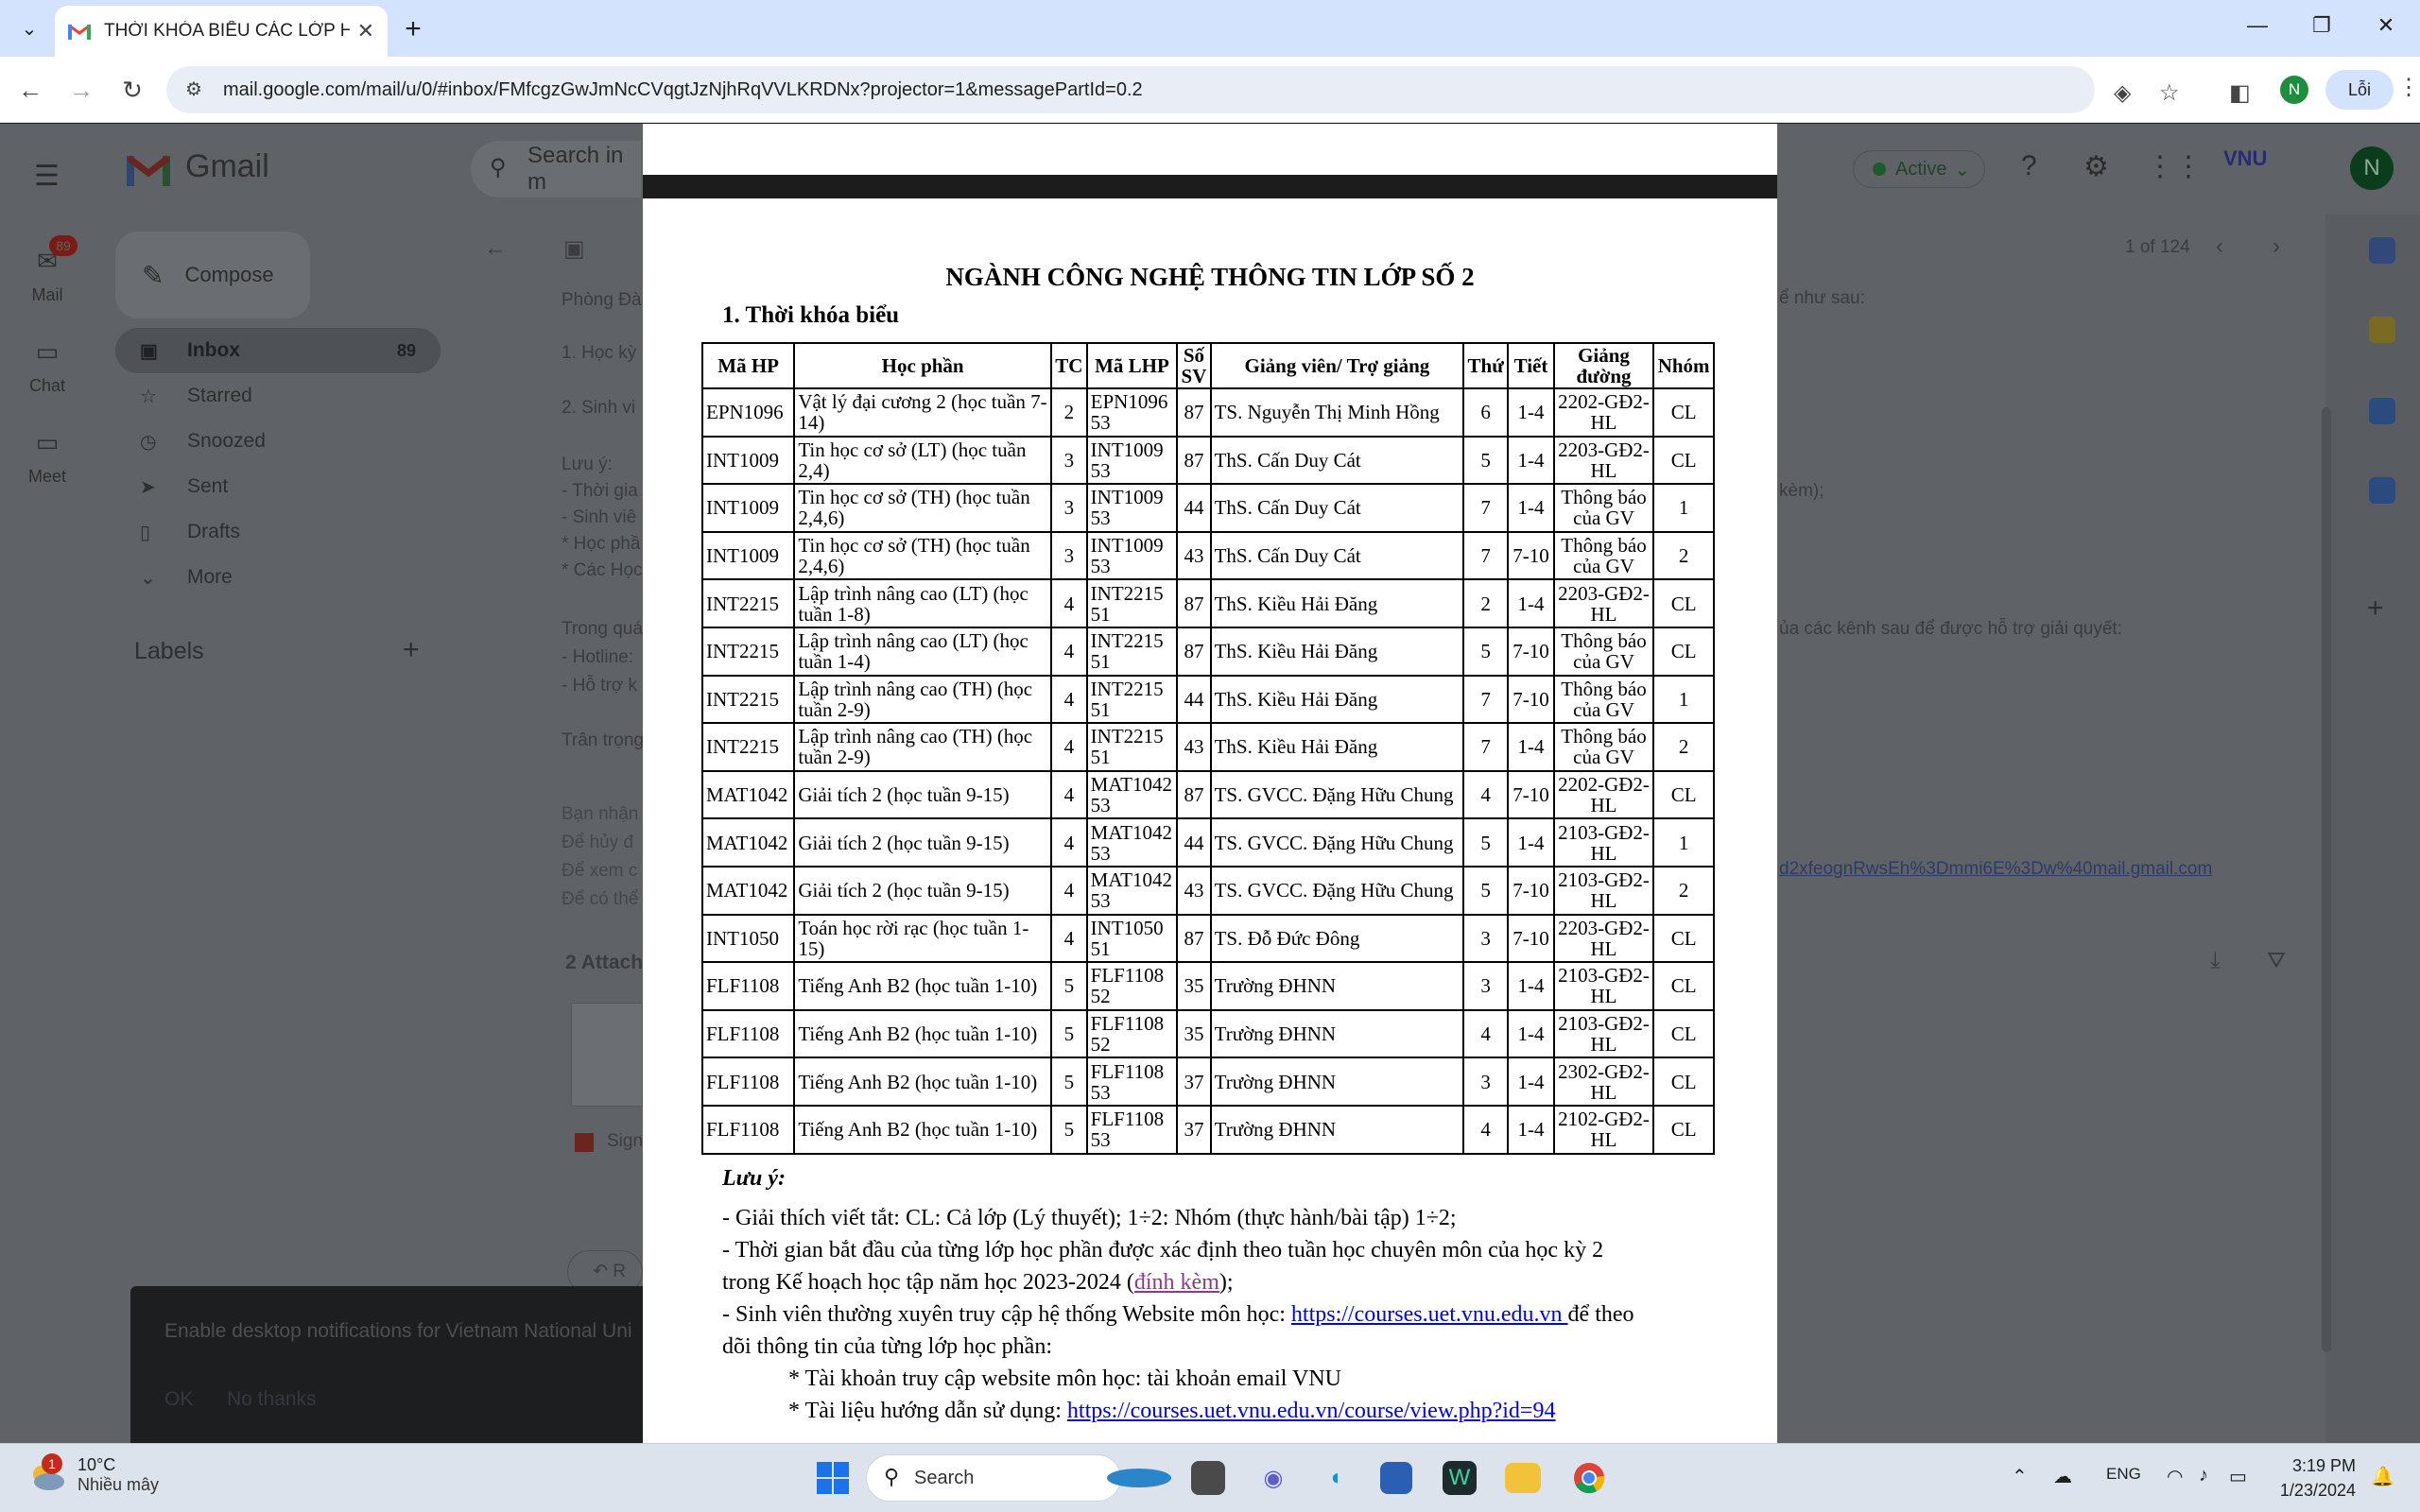 The width and height of the screenshot is (2420, 1512). I want to click on table-cell: FLF1108, so click(748, 1082).